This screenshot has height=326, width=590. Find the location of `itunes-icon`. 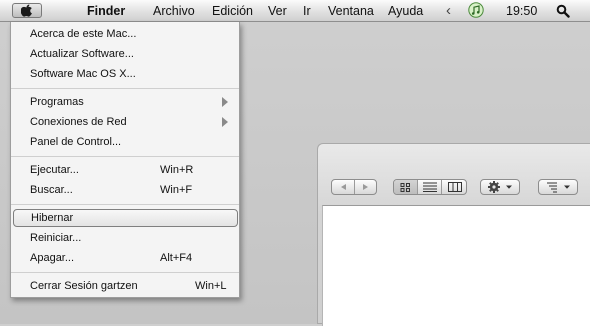

itunes-icon is located at coordinates (476, 10).